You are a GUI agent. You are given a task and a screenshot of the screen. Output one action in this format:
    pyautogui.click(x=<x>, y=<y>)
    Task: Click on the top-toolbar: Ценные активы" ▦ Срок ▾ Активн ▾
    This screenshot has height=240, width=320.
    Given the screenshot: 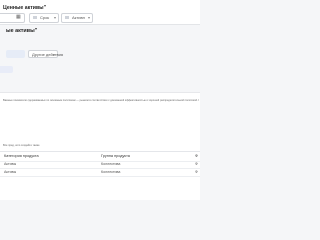 What is the action you would take?
    pyautogui.click(x=100, y=12)
    